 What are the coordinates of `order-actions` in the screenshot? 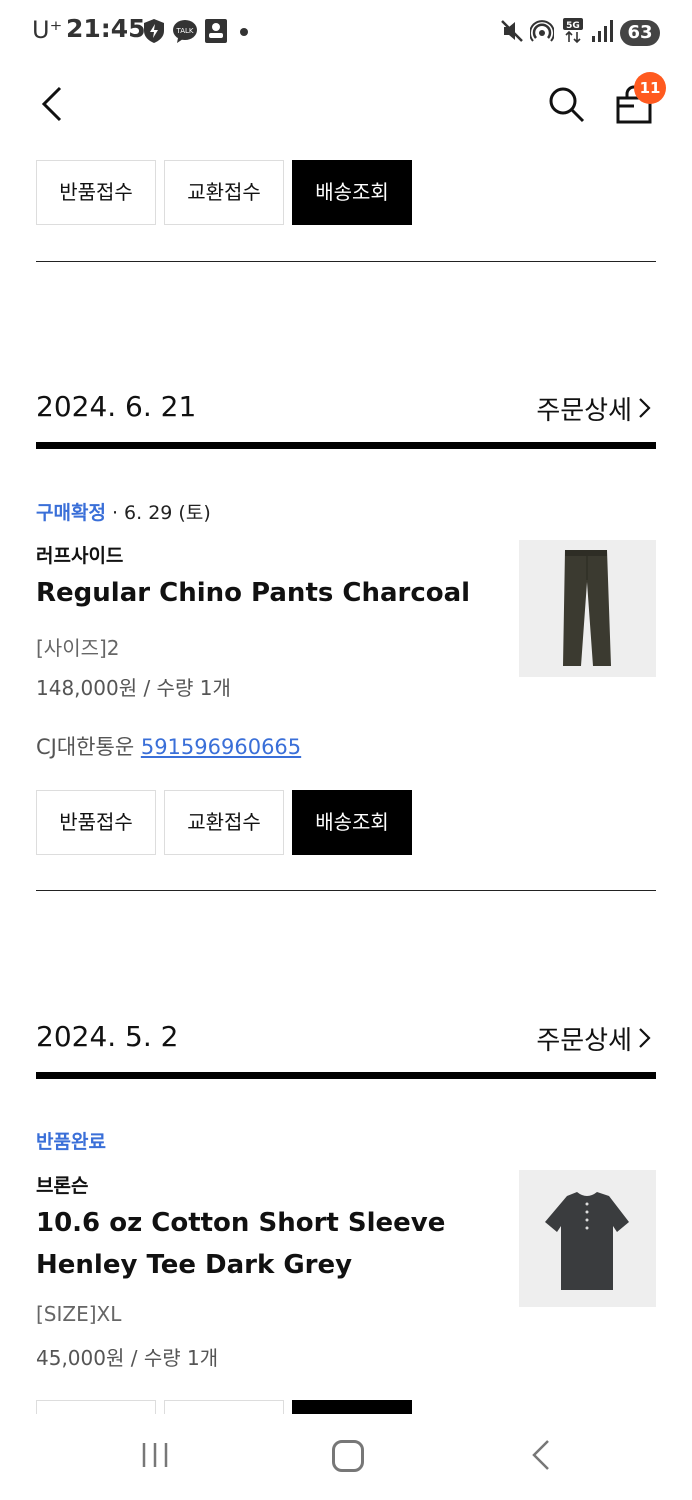 It's located at (346, 1407).